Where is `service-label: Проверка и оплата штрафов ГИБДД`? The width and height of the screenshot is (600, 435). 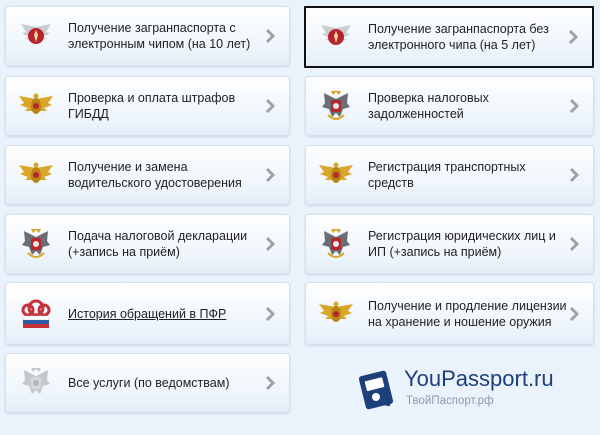 service-label: Проверка и оплата штрафов ГИБДД is located at coordinates (152, 106).